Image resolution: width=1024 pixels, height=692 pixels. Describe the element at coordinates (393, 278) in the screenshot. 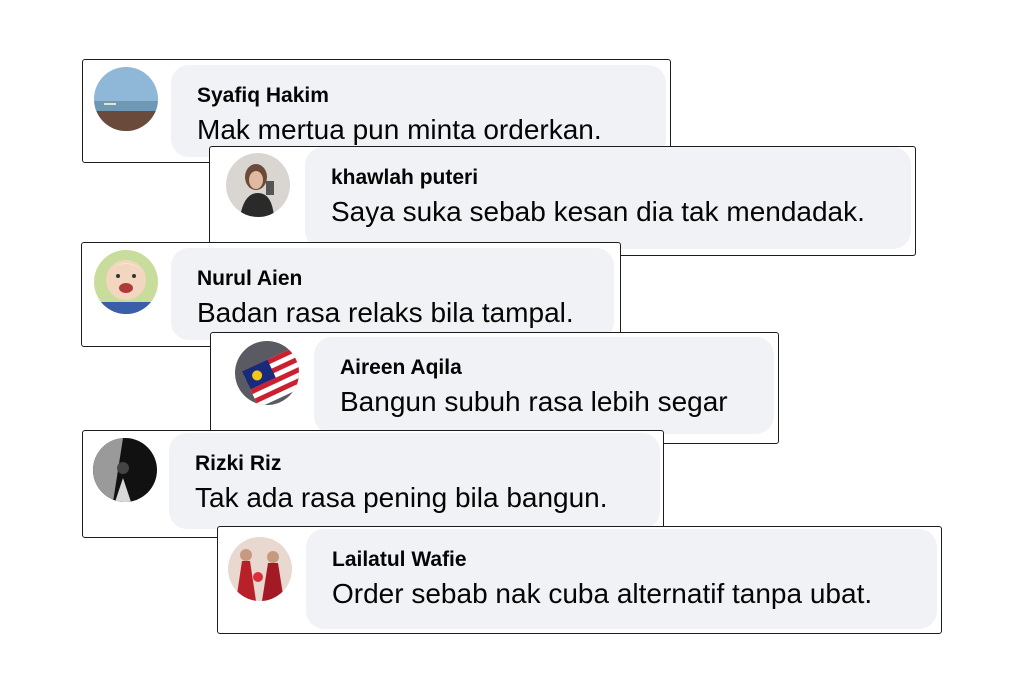

I see `commenter-name: Nurul Aien` at that location.